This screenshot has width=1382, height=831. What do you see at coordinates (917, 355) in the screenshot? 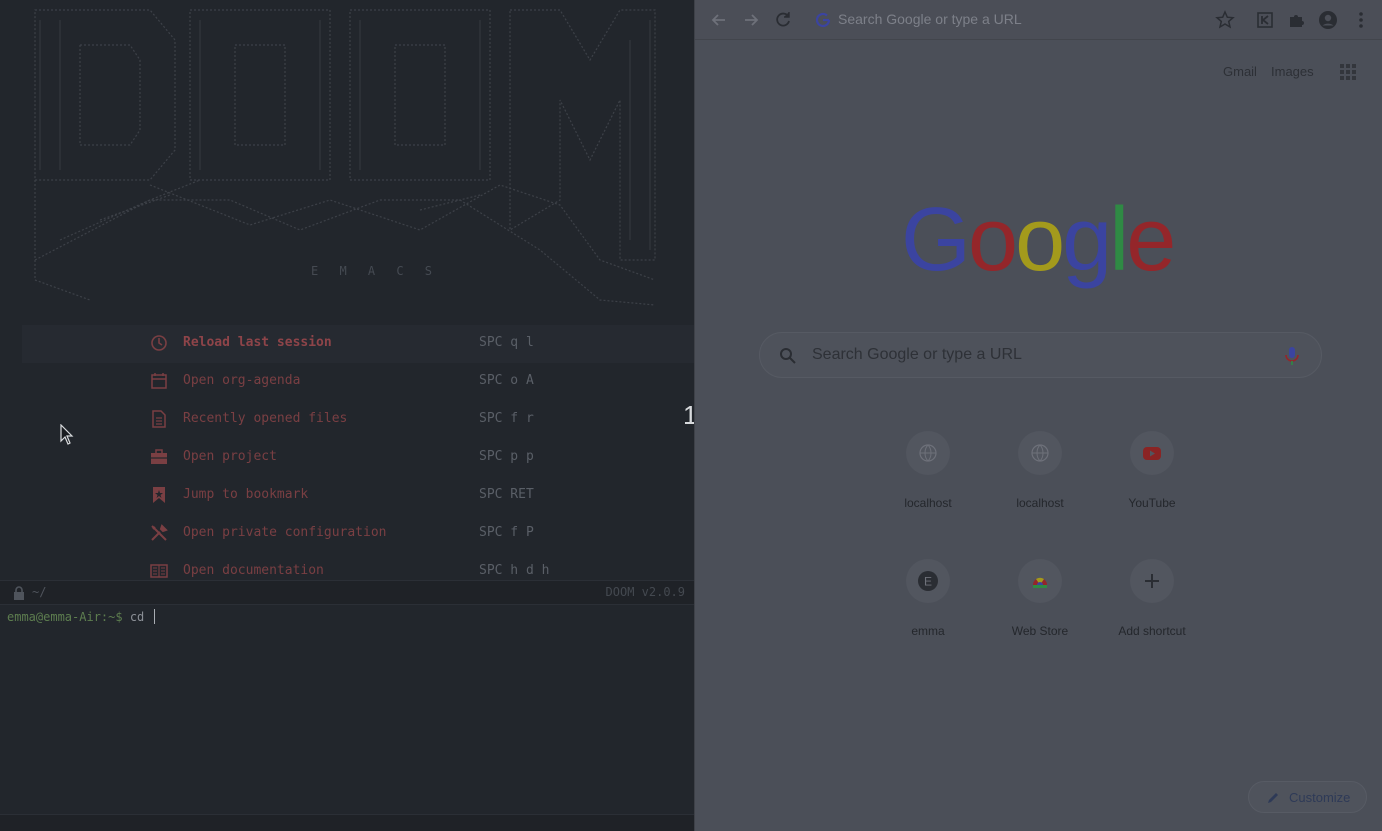
I see `search-input: Search Google or type a URL` at bounding box center [917, 355].